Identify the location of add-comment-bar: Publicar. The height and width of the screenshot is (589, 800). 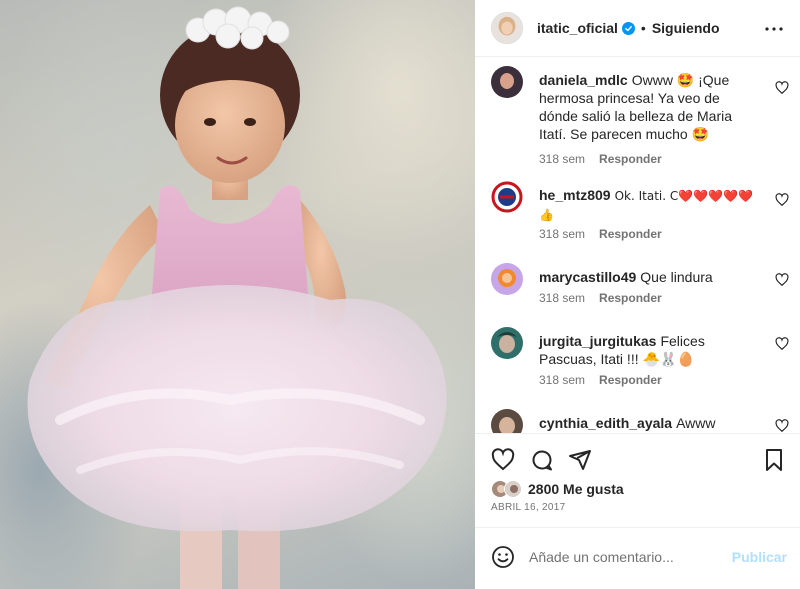
(637, 557).